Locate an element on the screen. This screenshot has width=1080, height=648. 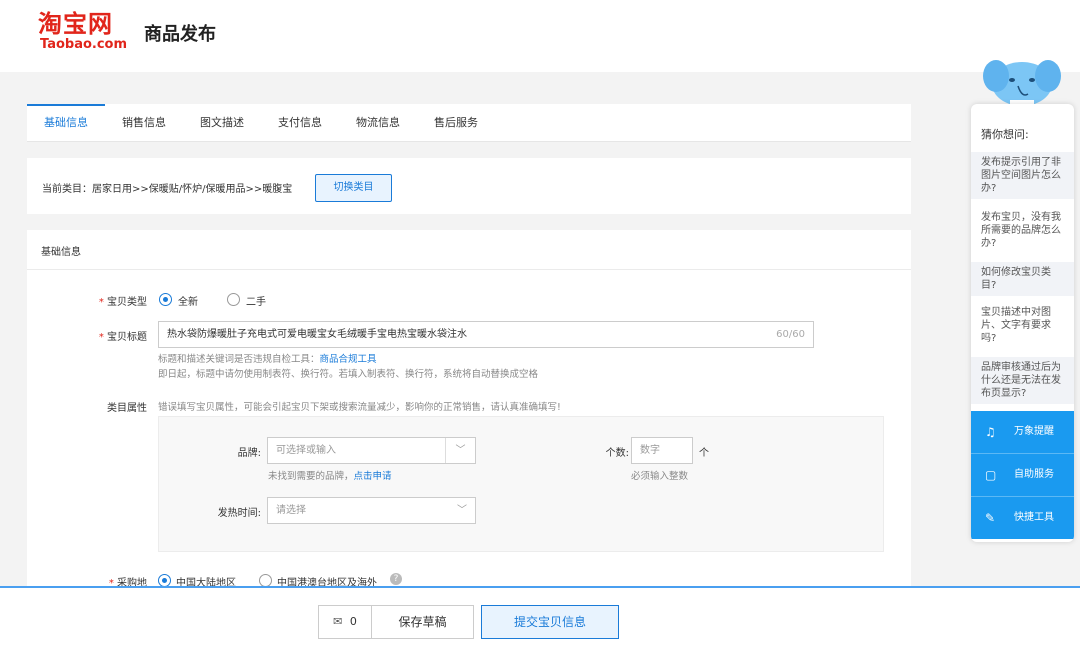
faq-item: 品牌审核通过后为什么还是无法在发布页显示? is located at coordinates (1022, 380).